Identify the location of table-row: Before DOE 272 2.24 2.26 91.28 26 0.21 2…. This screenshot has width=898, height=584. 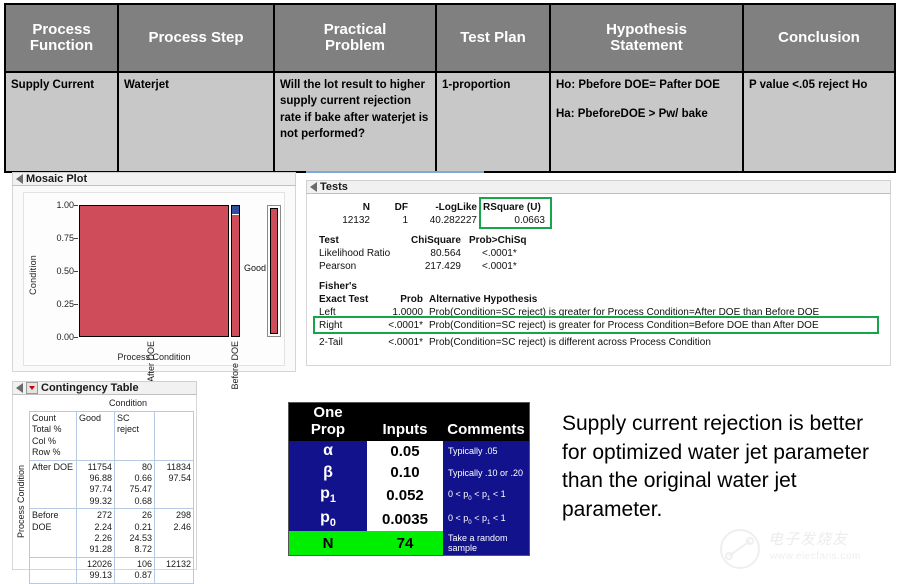
(111, 533).